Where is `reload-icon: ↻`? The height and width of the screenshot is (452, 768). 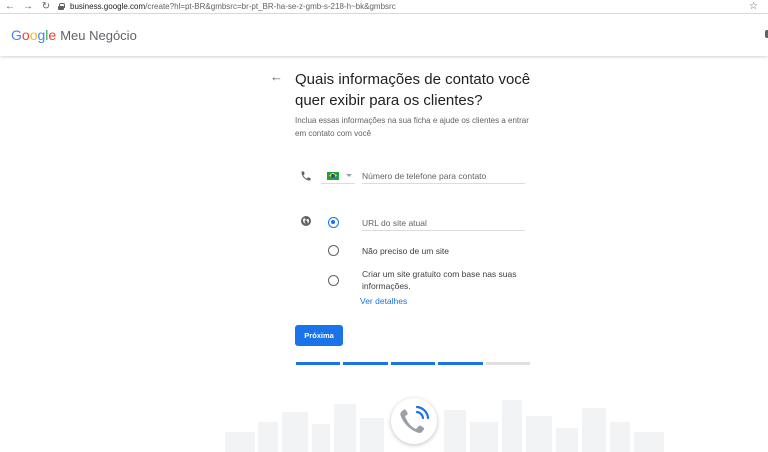 reload-icon: ↻ is located at coordinates (46, 6).